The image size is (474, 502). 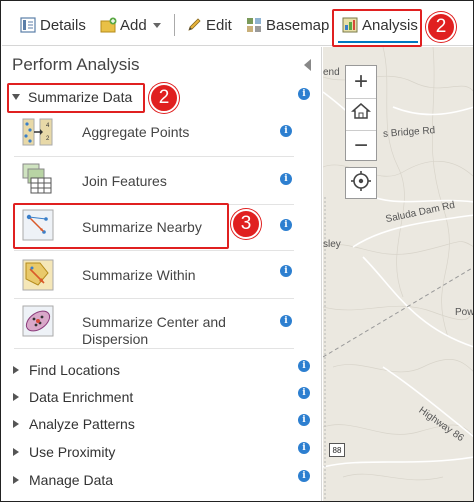 What do you see at coordinates (82, 424) in the screenshot?
I see `section-label: Analyze Patterns` at bounding box center [82, 424].